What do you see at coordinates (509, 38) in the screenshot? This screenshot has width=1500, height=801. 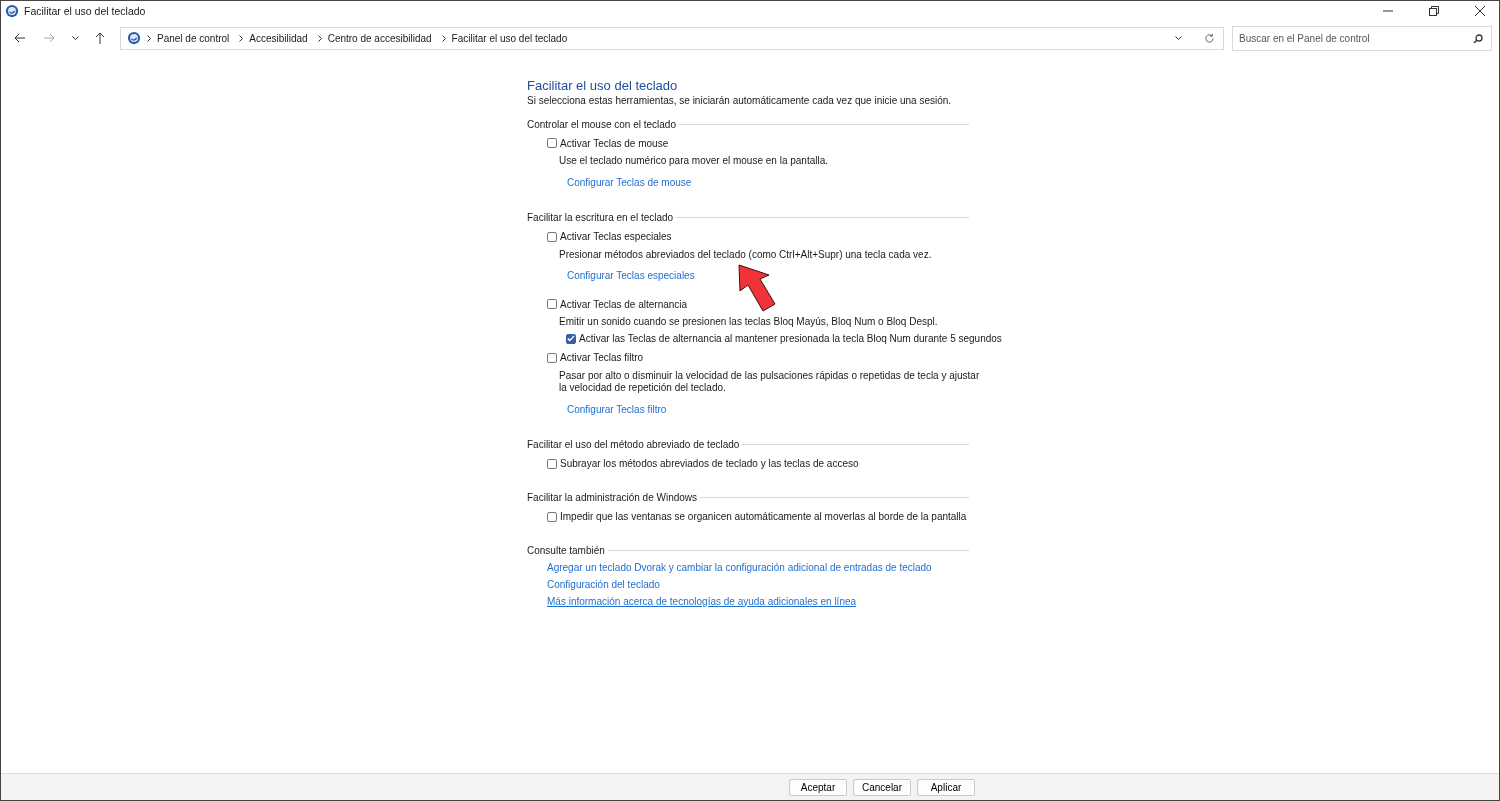 I see `breadcrumb: Facilitar el uso del teclado` at bounding box center [509, 38].